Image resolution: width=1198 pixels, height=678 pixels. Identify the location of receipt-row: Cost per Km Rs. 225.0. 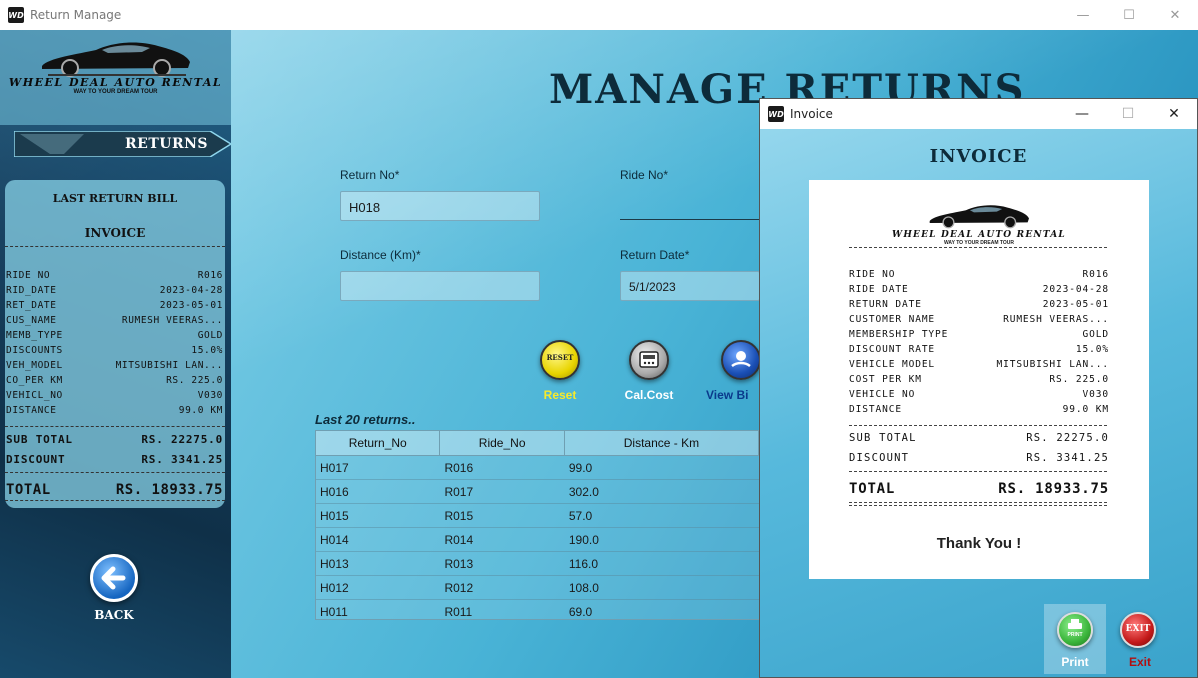
(979, 381).